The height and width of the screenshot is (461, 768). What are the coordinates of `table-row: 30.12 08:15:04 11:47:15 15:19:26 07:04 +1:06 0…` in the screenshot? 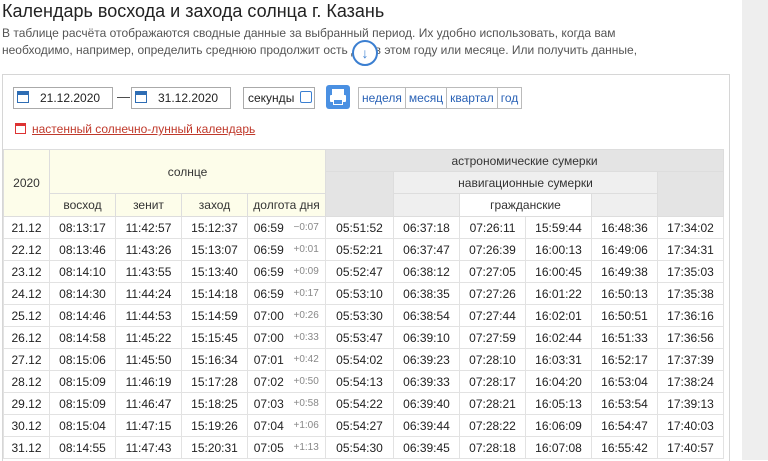 It's located at (363, 425).